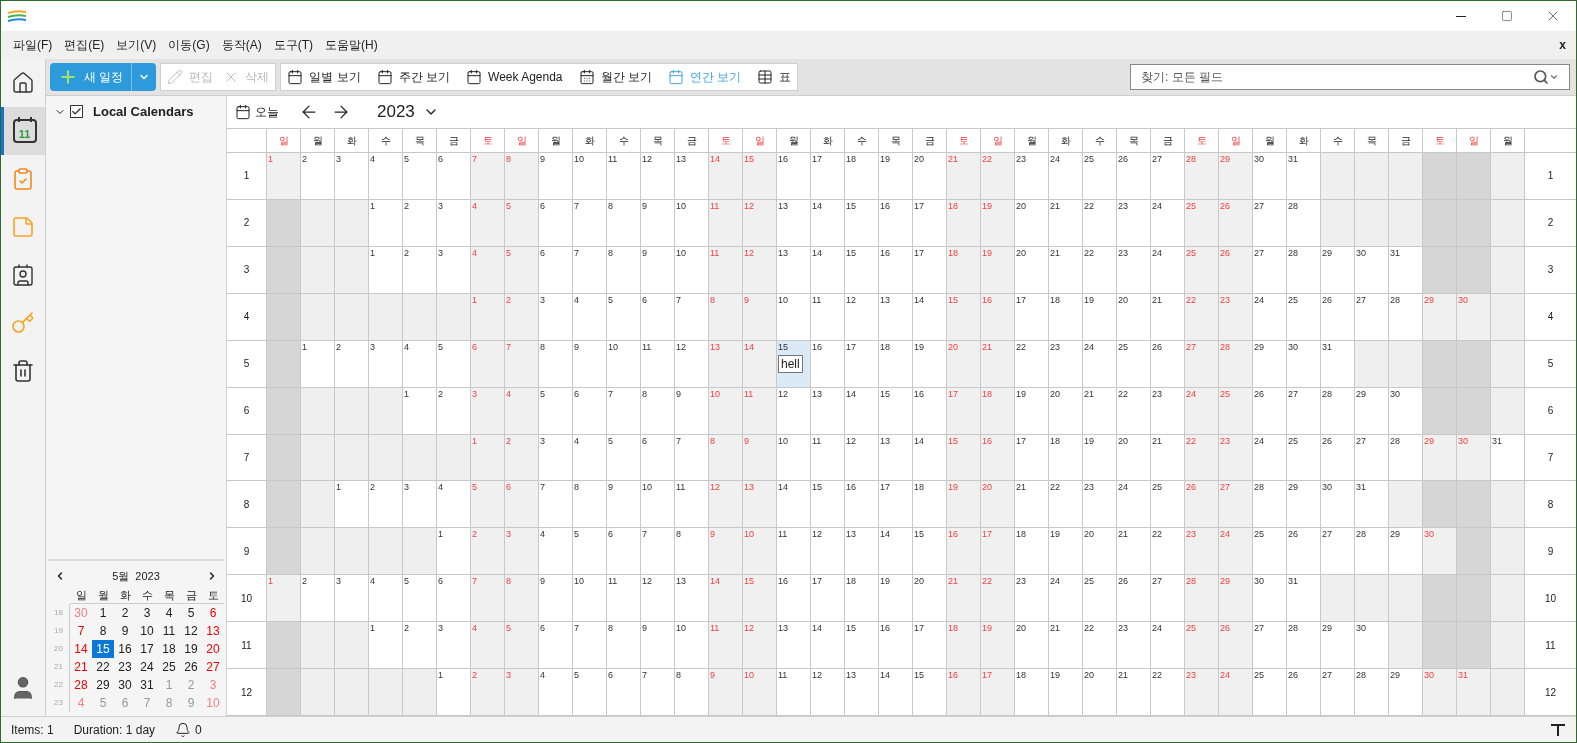  What do you see at coordinates (81, 631) in the screenshot?
I see `mini-day: 7` at bounding box center [81, 631].